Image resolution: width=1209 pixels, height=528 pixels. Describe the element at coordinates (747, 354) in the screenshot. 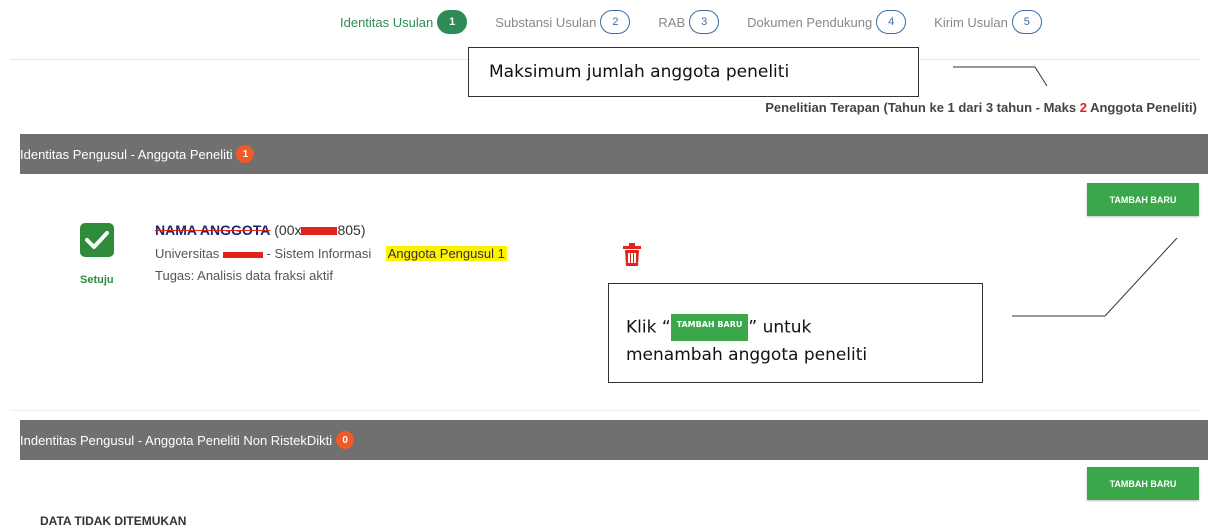

I see `callout-text-line2: menambah anggota peneliti` at that location.